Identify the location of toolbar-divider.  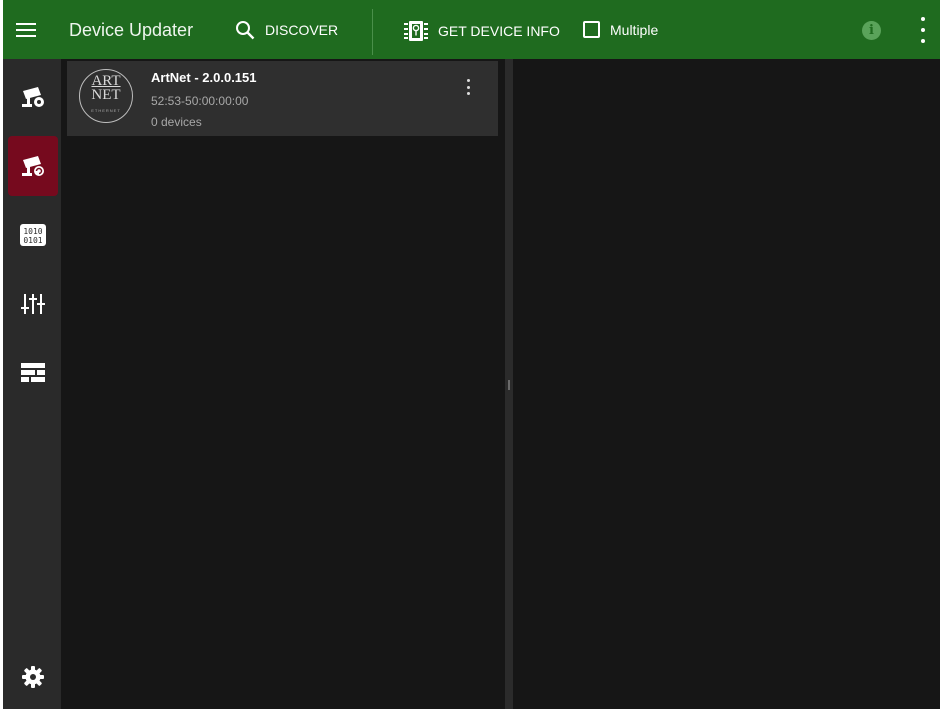
(372, 32).